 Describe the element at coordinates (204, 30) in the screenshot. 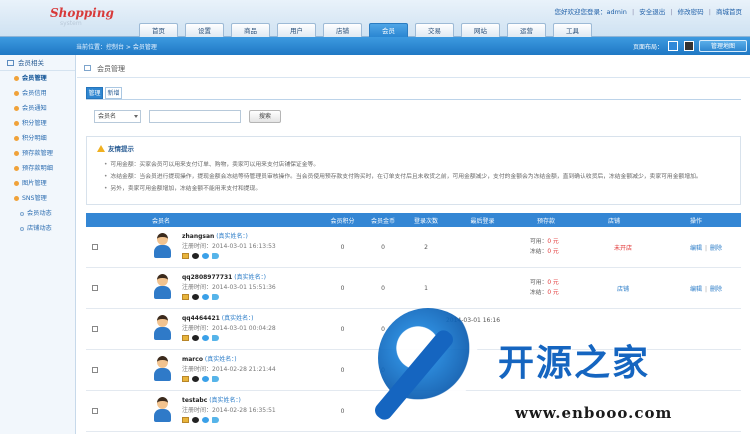

I see `nav-tab-settings: 设置` at that location.